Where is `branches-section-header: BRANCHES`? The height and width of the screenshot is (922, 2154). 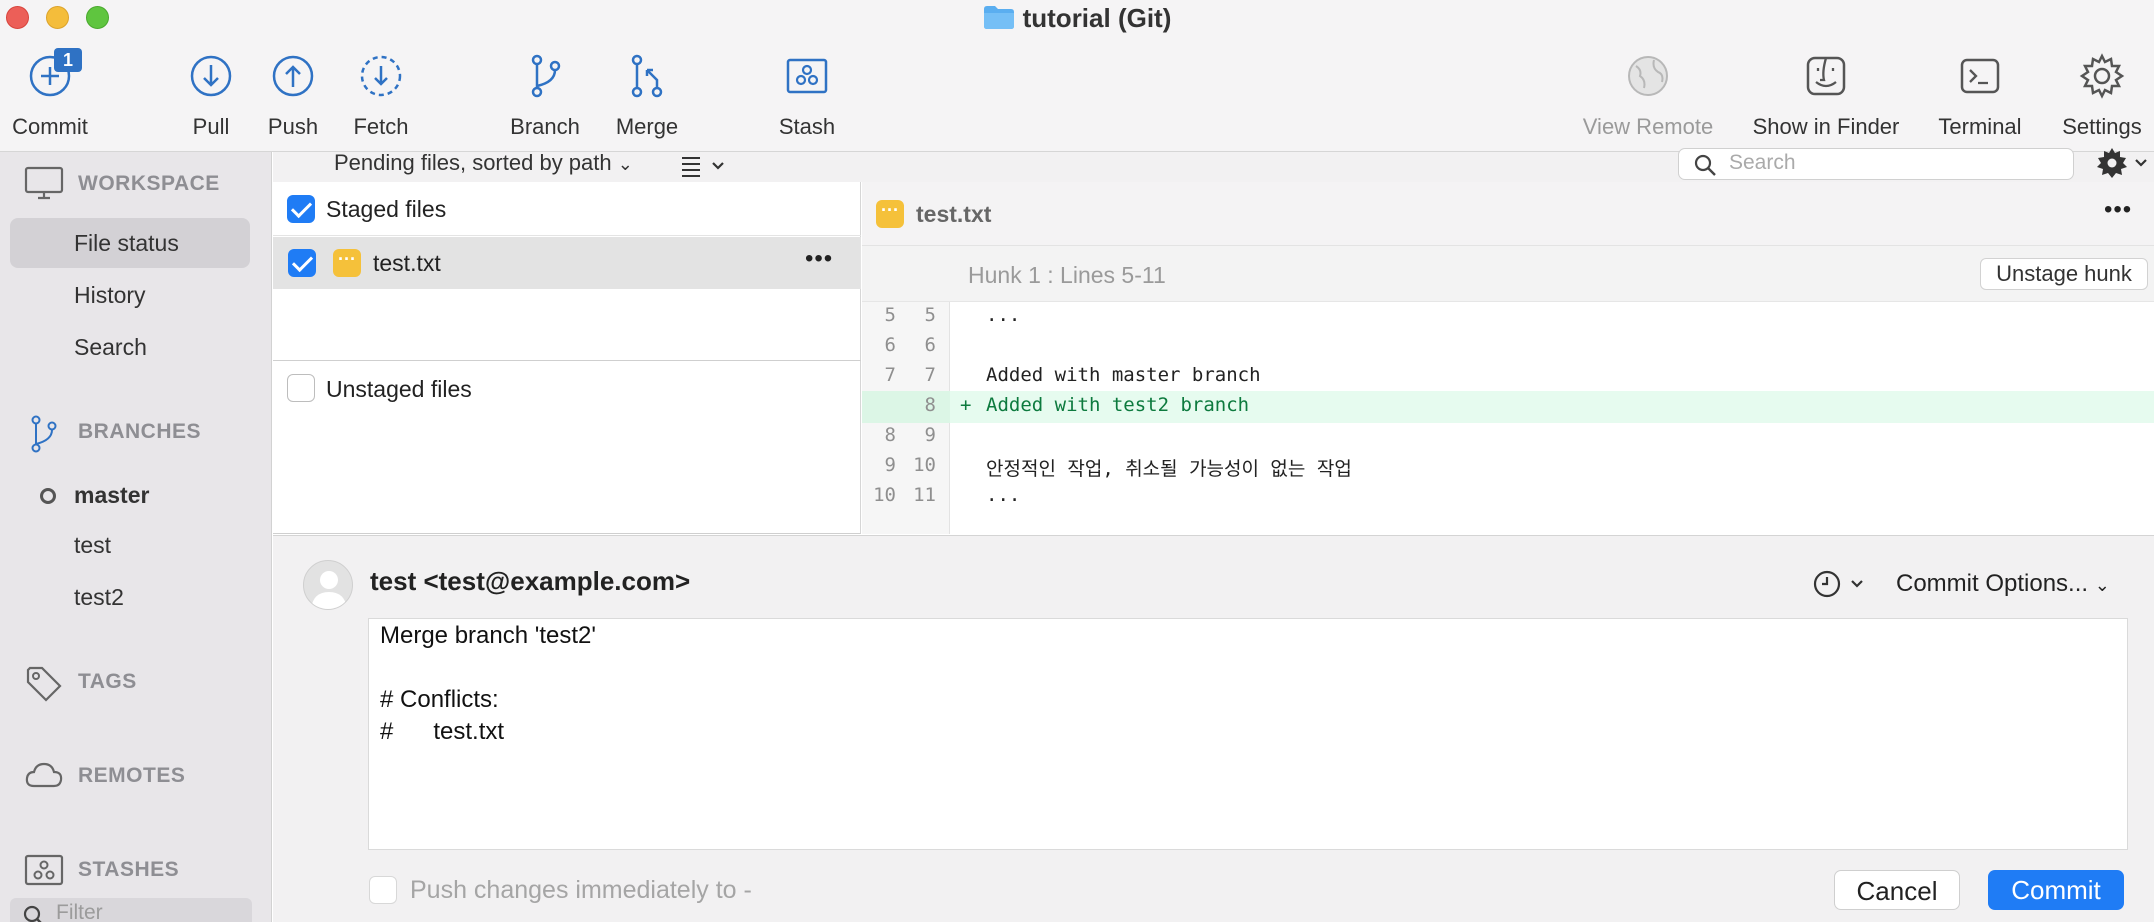
branches-section-header: BRANCHES is located at coordinates (136, 432).